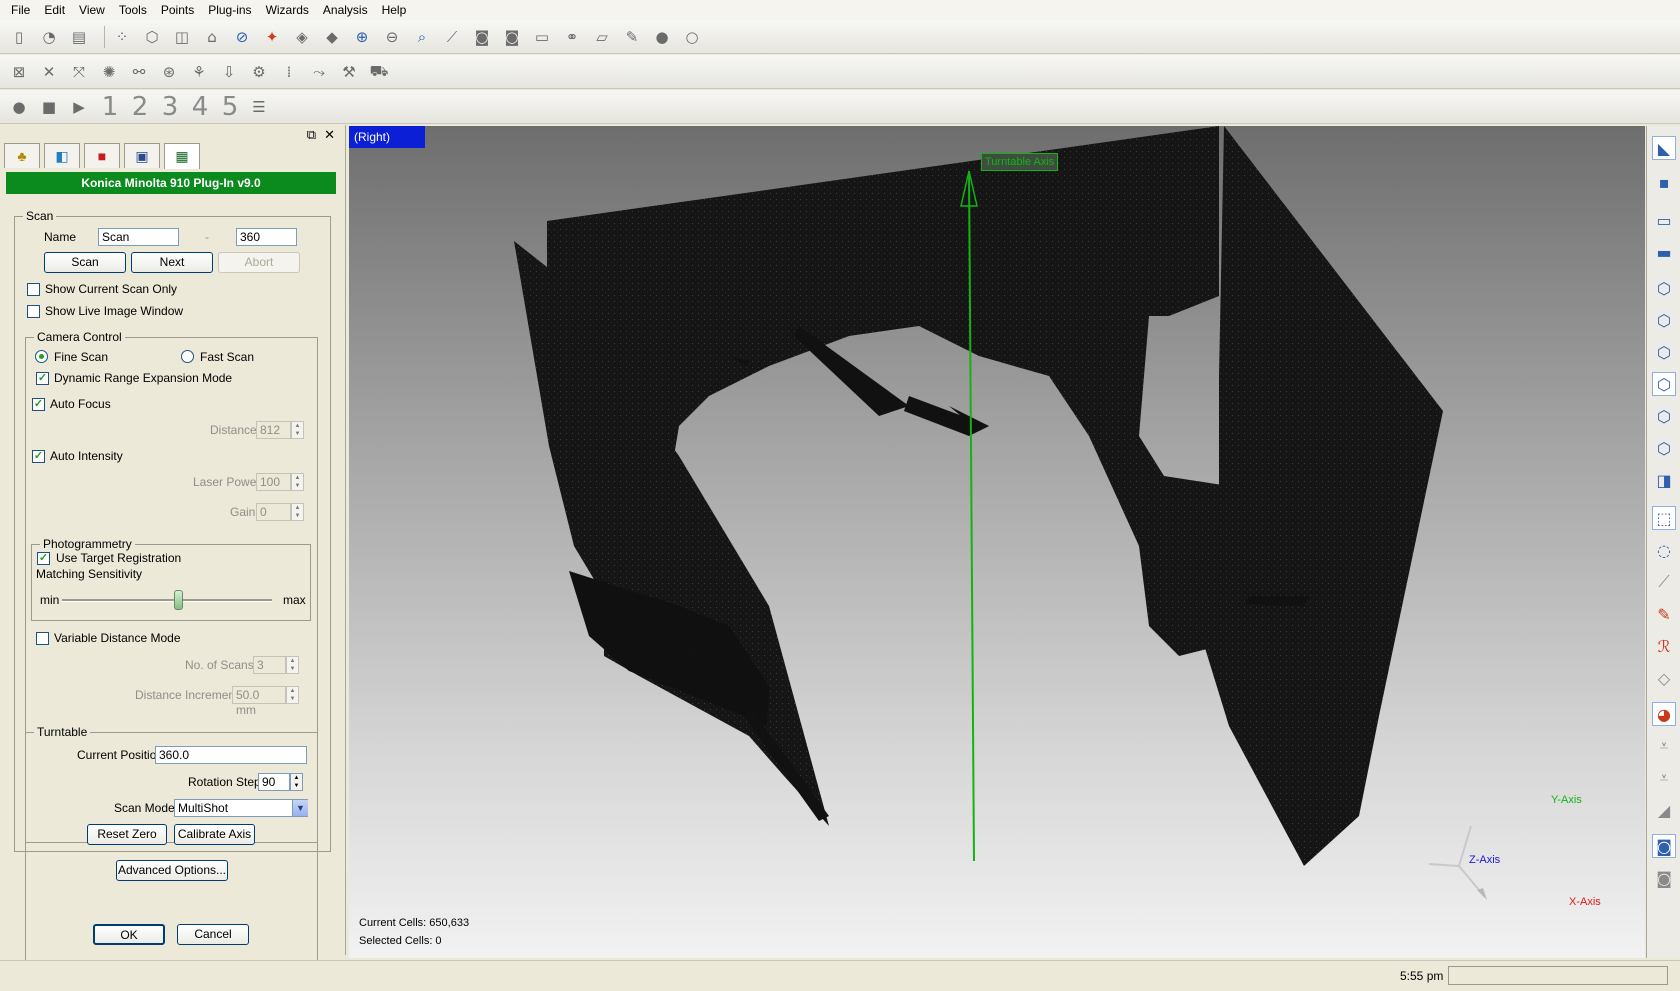  What do you see at coordinates (214, 834) in the screenshot?
I see `calibrate-axis-button: Calibrate Axis` at bounding box center [214, 834].